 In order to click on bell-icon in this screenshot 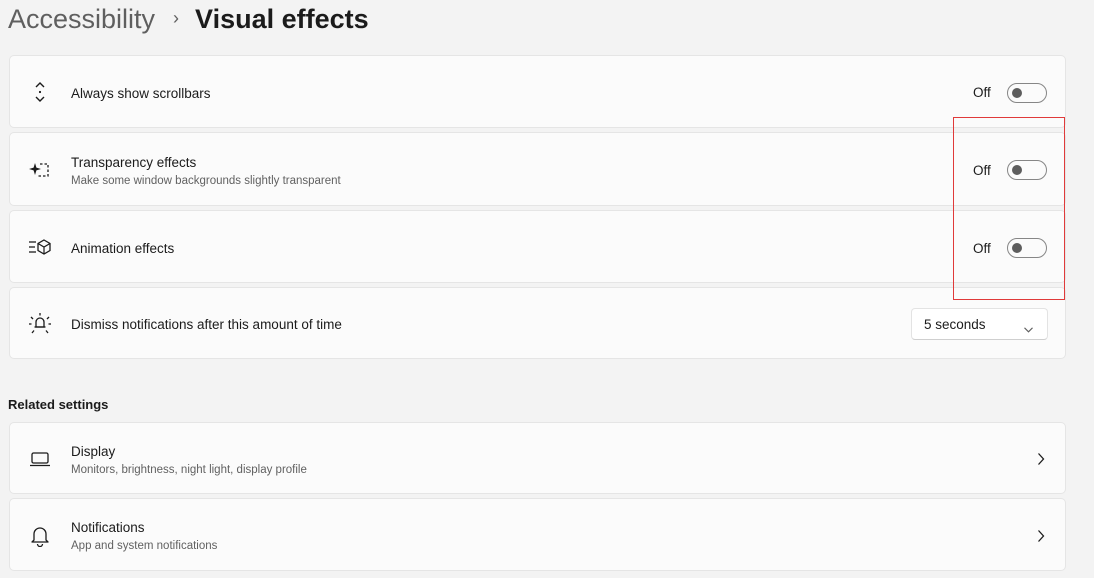, I will do `click(40, 536)`.